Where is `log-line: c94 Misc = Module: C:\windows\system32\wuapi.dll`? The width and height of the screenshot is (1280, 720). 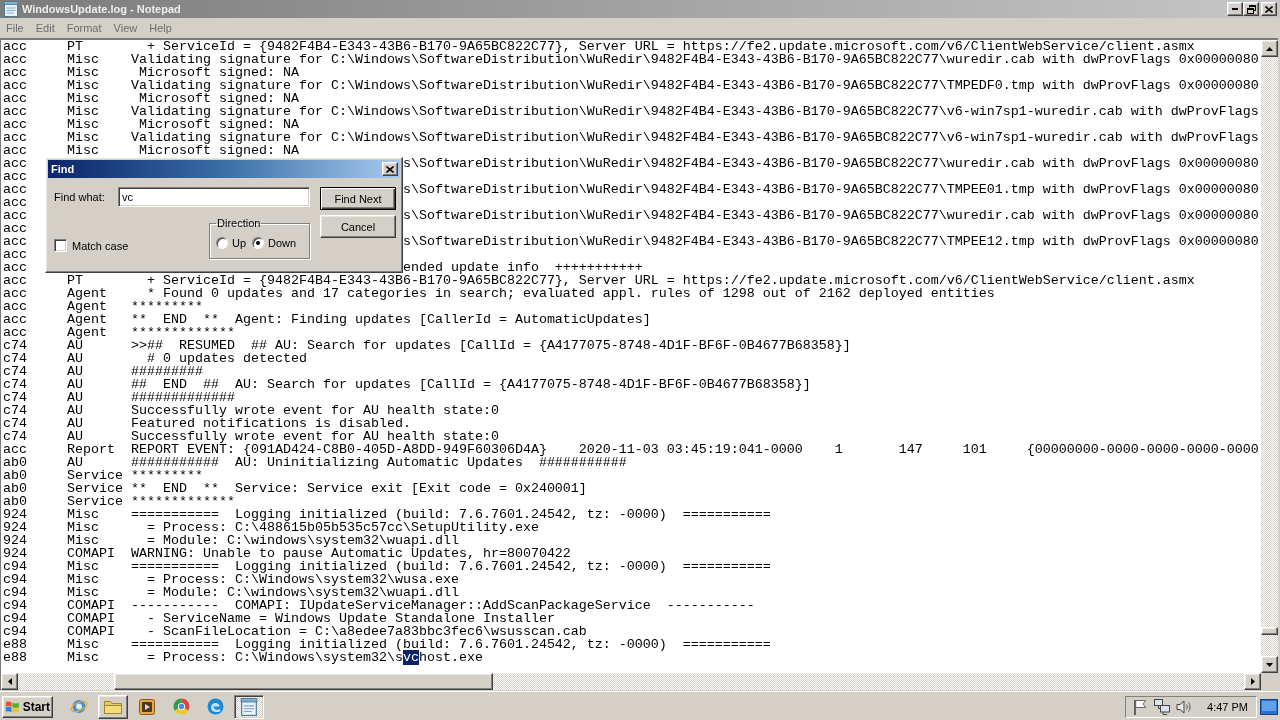 log-line: c94 Misc = Module: C:\windows\system32\wuapi.dll is located at coordinates (231, 592).